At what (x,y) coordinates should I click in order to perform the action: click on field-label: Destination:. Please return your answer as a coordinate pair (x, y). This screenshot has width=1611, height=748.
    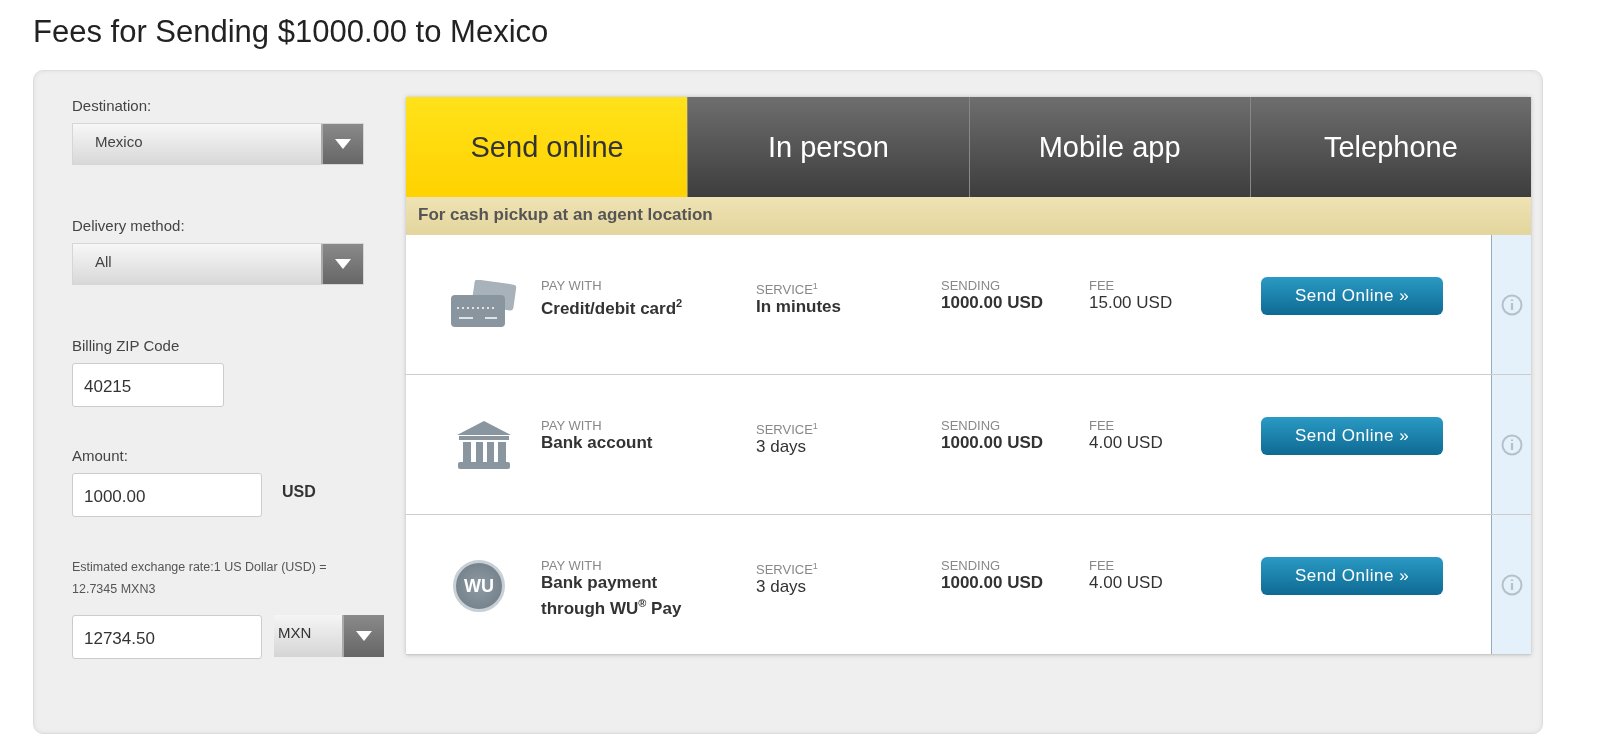
    Looking at the image, I should click on (112, 105).